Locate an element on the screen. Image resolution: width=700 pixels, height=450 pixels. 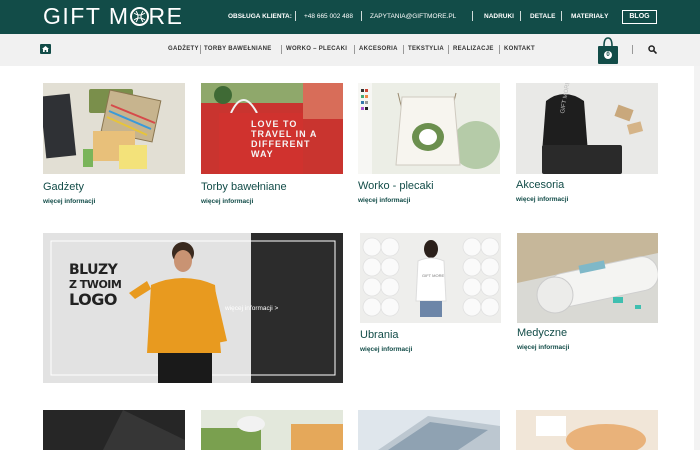
cart-count-badge: 0 is located at coordinates (608, 55).